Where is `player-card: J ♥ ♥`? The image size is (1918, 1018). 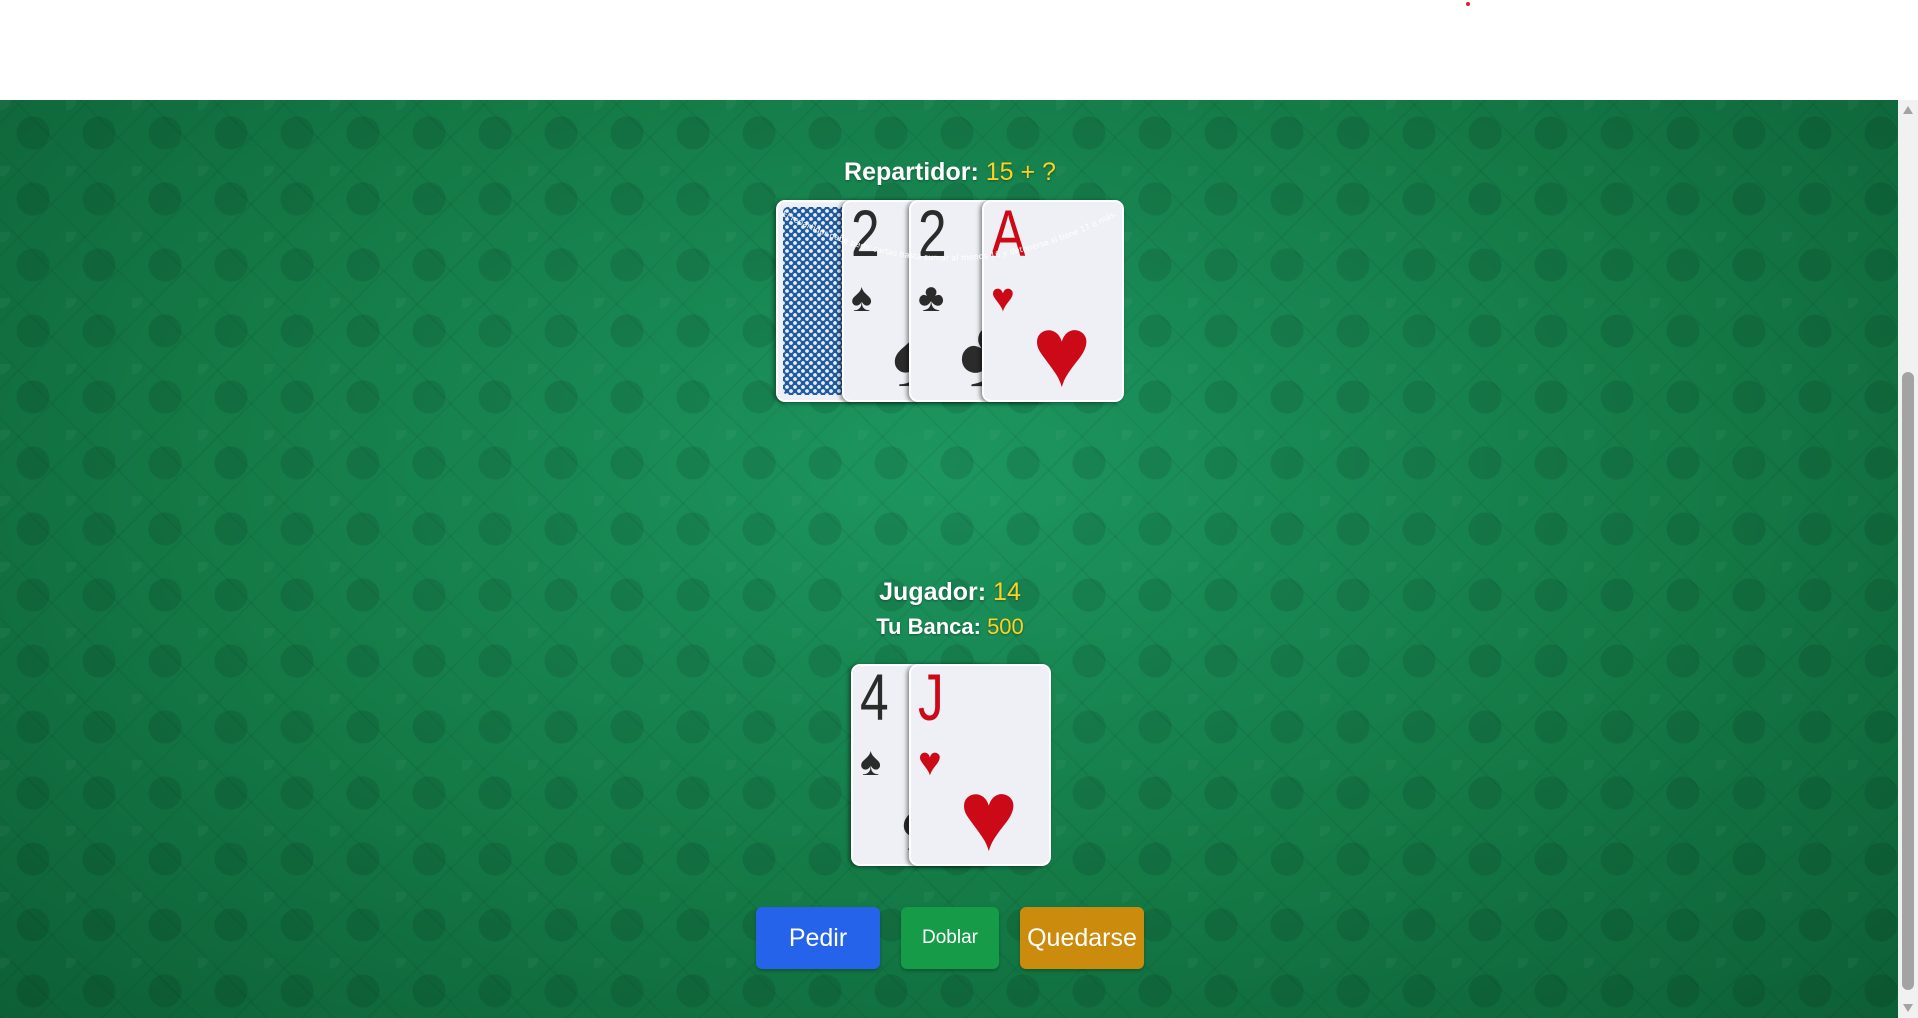
player-card: J ♥ ♥ is located at coordinates (980, 765).